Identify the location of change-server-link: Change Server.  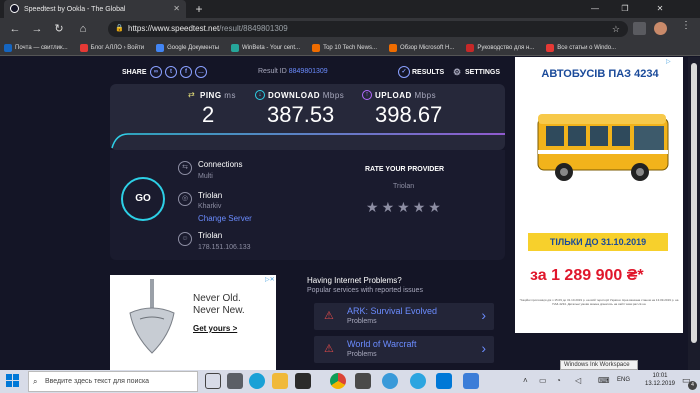
(225, 218).